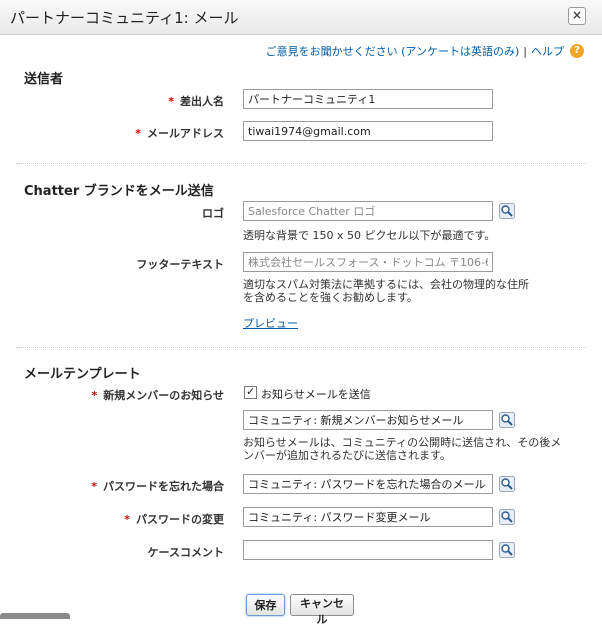 The width and height of the screenshot is (602, 627). What do you see at coordinates (82, 374) in the screenshot?
I see `templates-heading: メールテンプレート` at bounding box center [82, 374].